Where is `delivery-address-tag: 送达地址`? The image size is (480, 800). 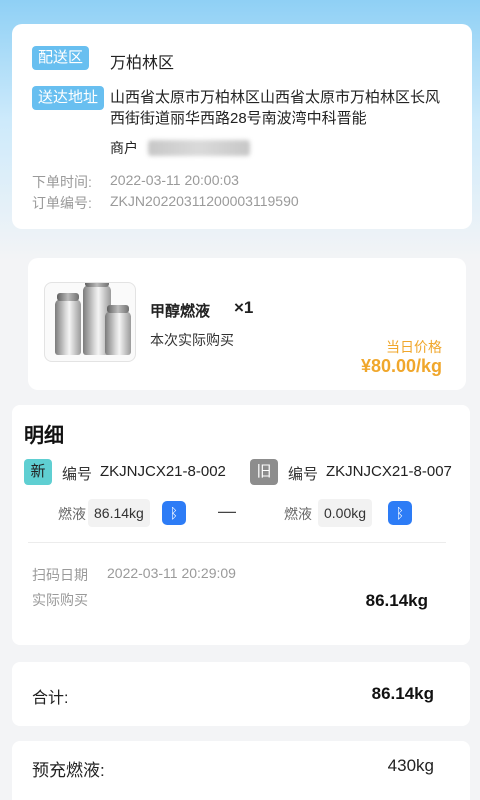
delivery-address-tag: 送达地址 is located at coordinates (68, 98).